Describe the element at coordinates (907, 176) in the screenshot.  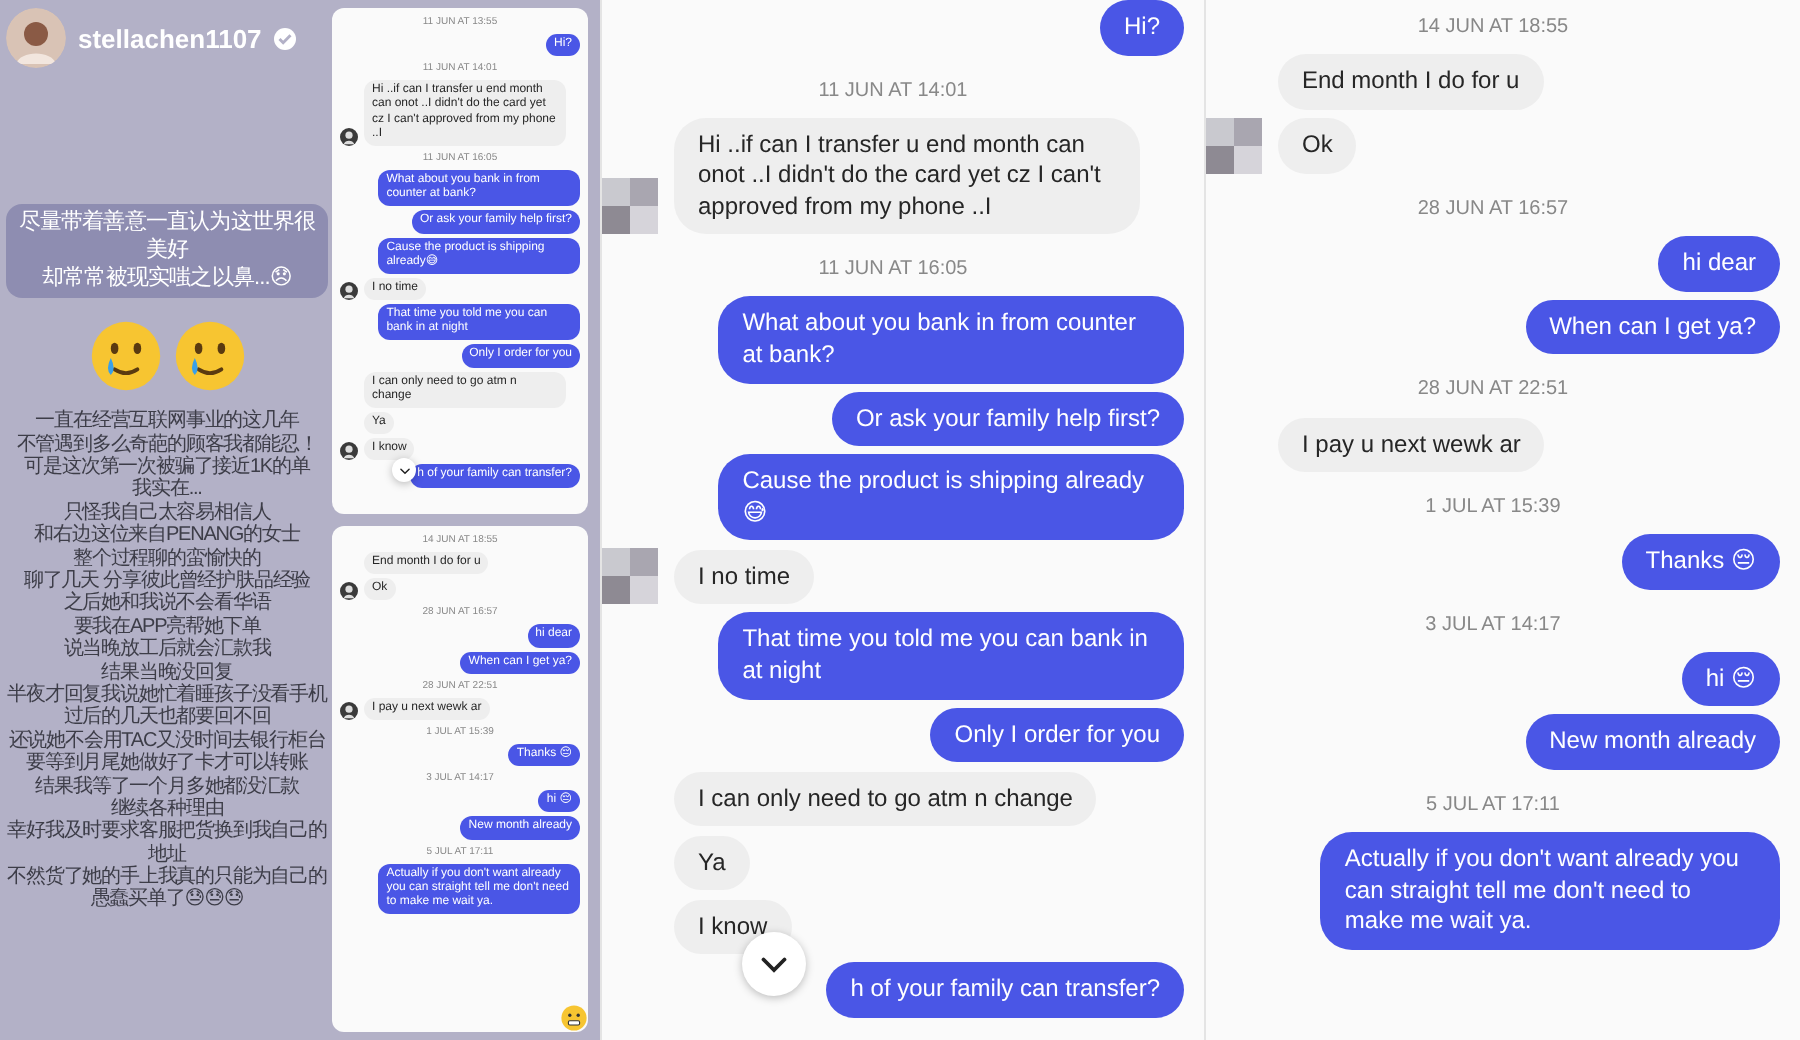
I see `received-message: Hi ..if can I transfer u end month can onot ..I didn't do the card yet cz I can't approved from my phone ..I` at that location.